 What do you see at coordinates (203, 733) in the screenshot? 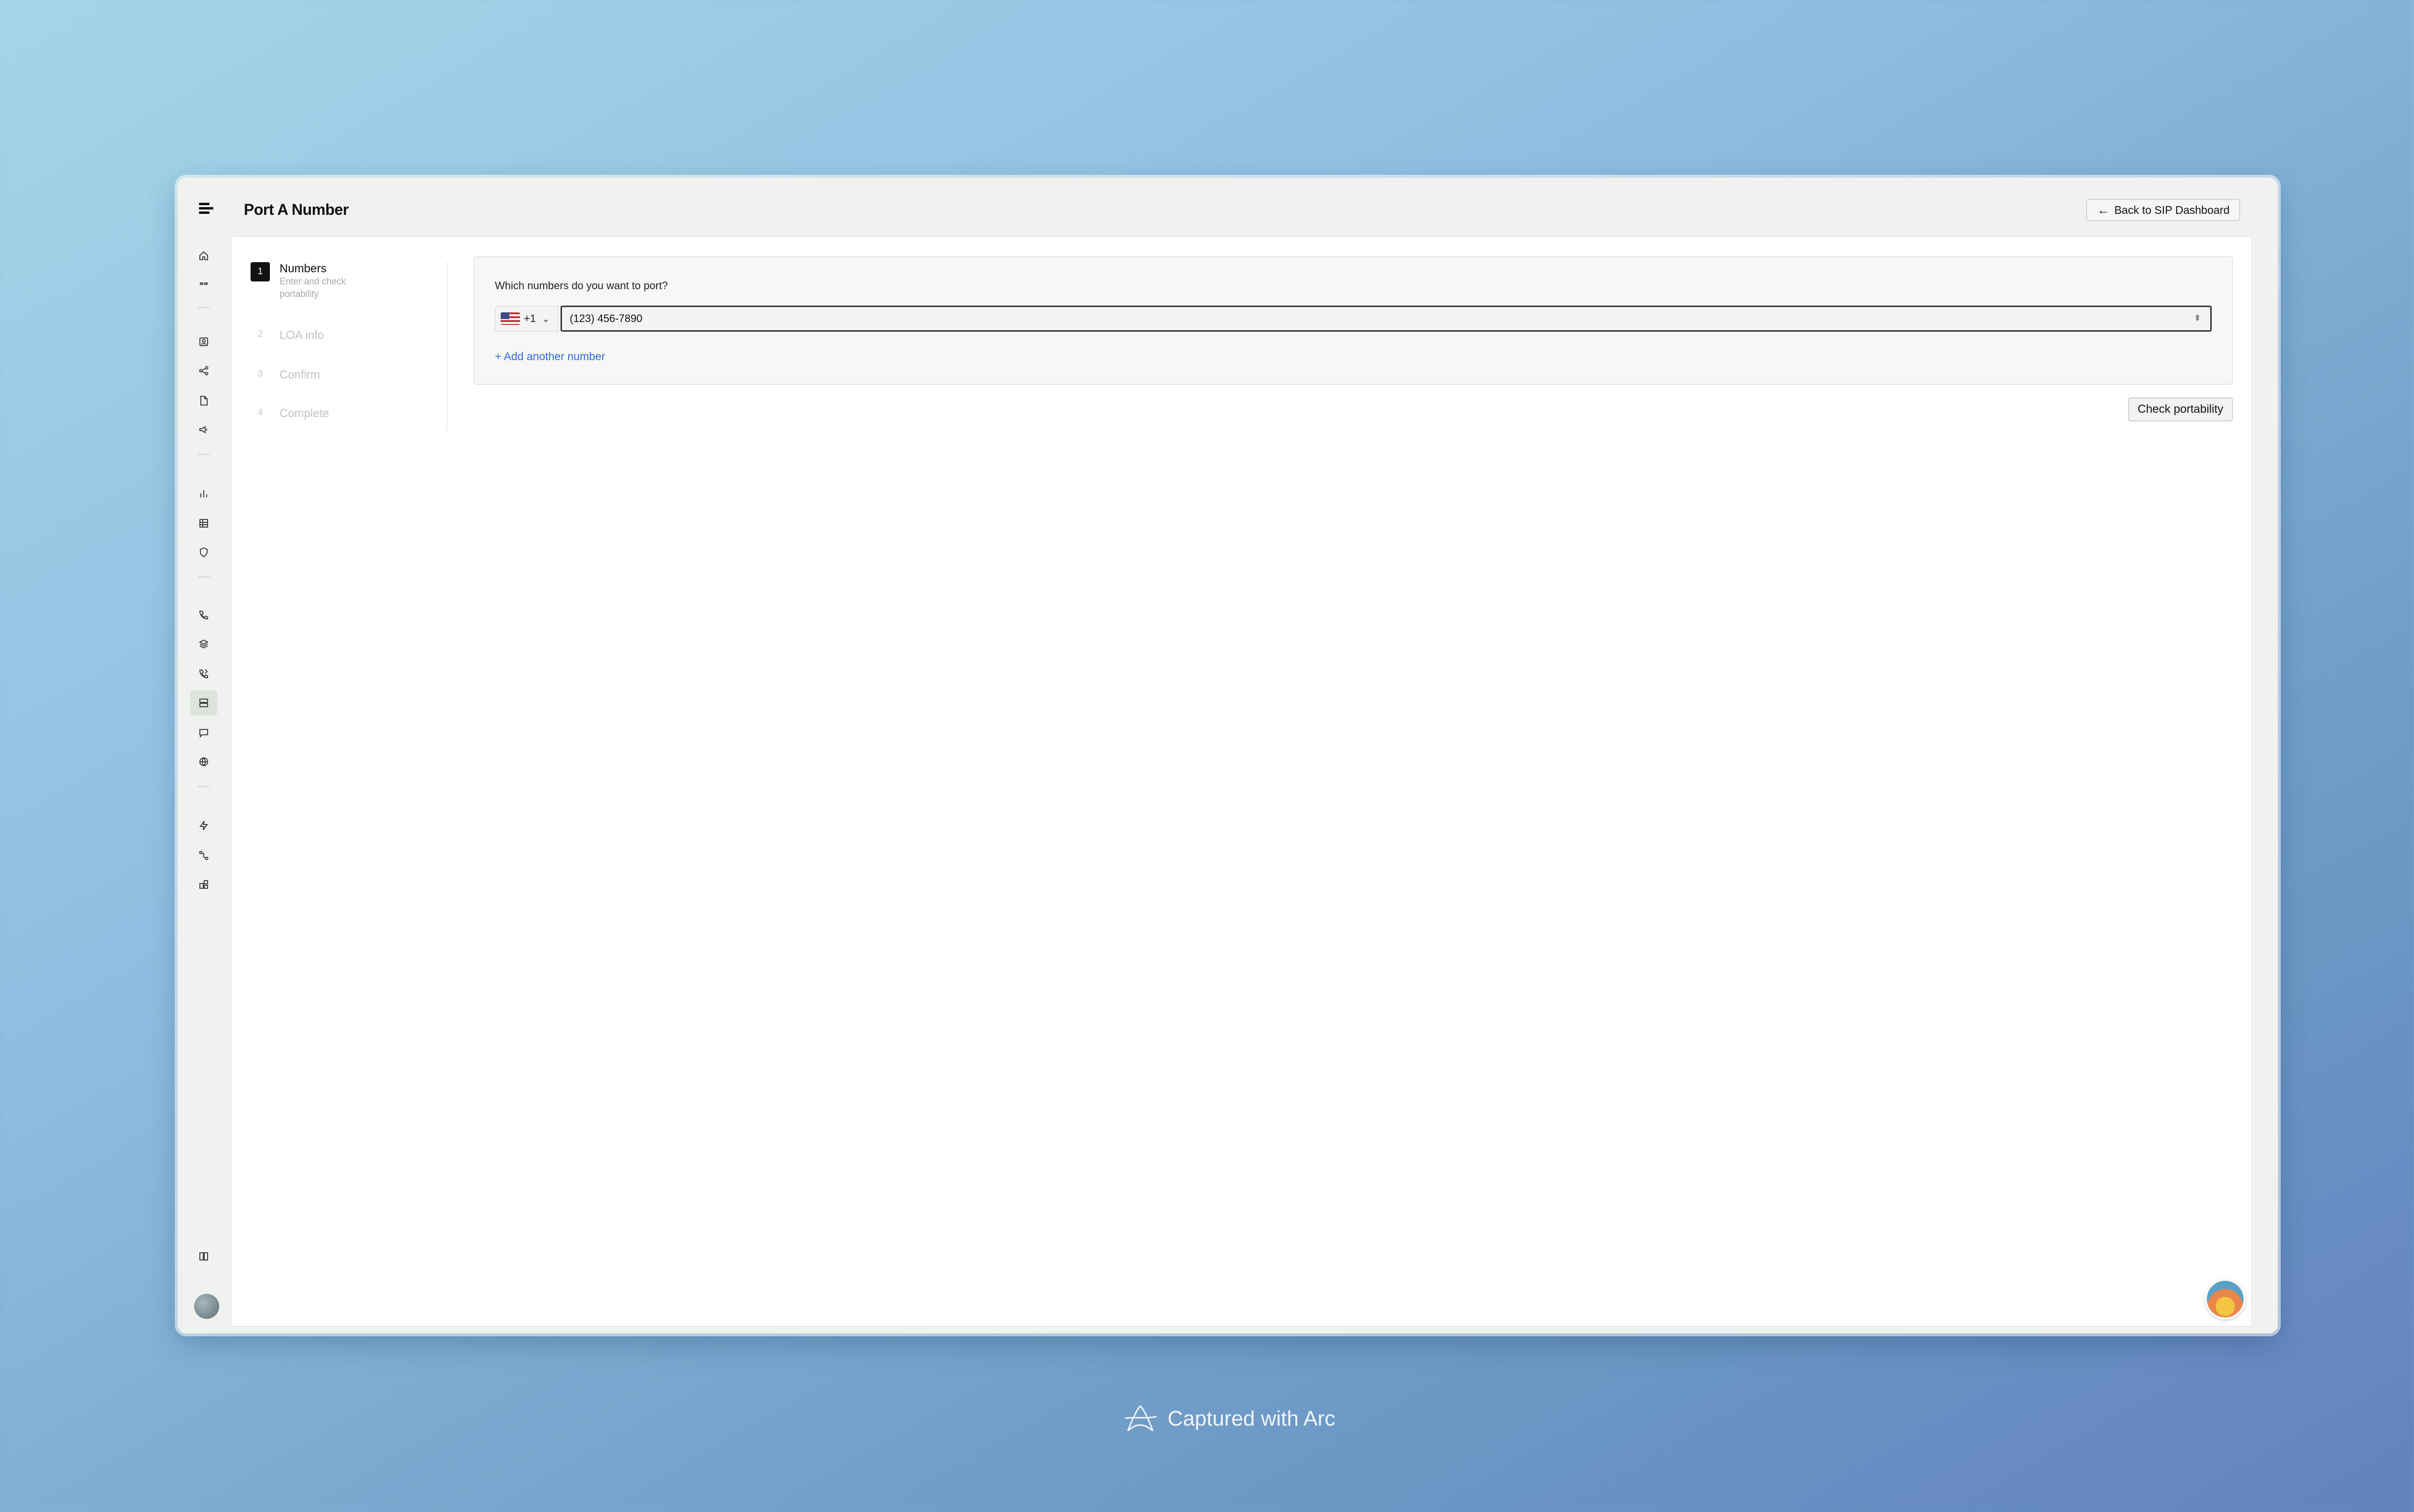
I see `message-icon` at bounding box center [203, 733].